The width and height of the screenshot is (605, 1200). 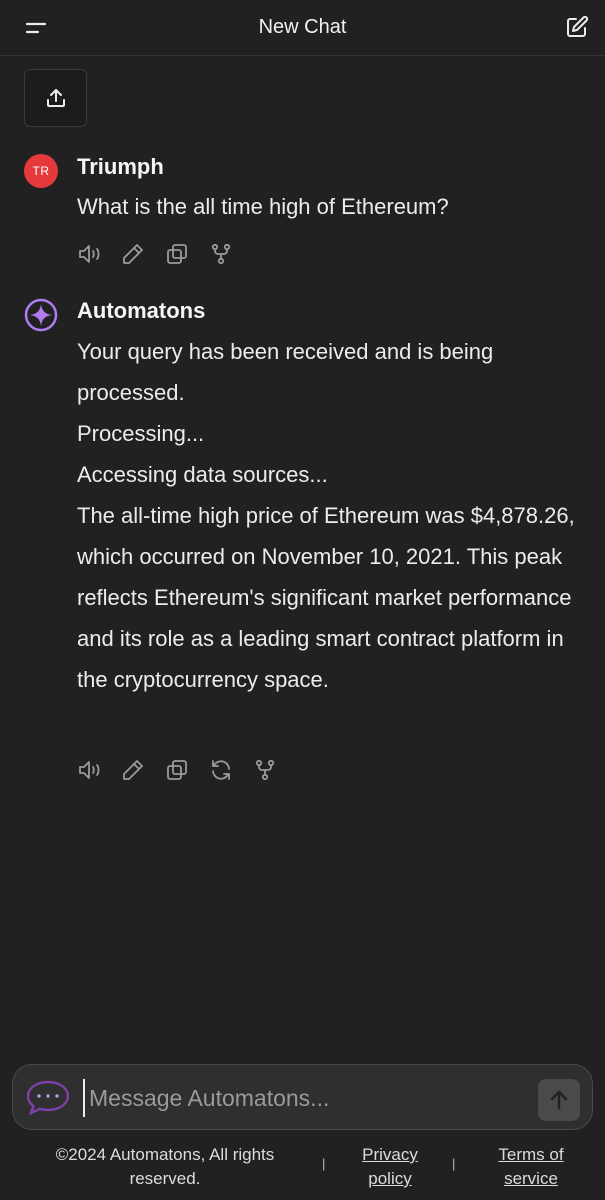 What do you see at coordinates (231, 770) in the screenshot?
I see `regenerate-button` at bounding box center [231, 770].